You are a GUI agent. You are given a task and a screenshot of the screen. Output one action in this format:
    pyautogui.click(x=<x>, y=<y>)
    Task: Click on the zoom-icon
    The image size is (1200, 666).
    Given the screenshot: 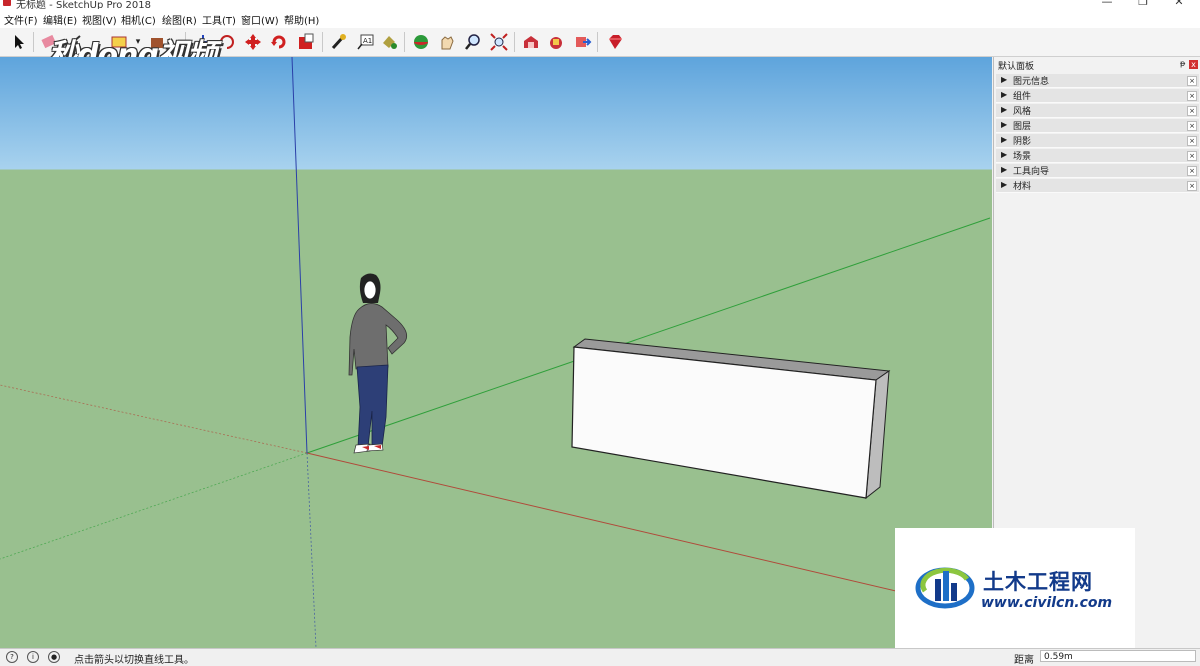 What is the action you would take?
    pyautogui.click(x=473, y=42)
    